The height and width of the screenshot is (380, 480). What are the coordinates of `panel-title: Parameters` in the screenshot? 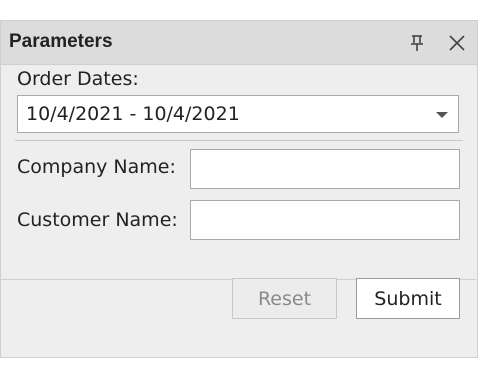 It's located at (61, 41).